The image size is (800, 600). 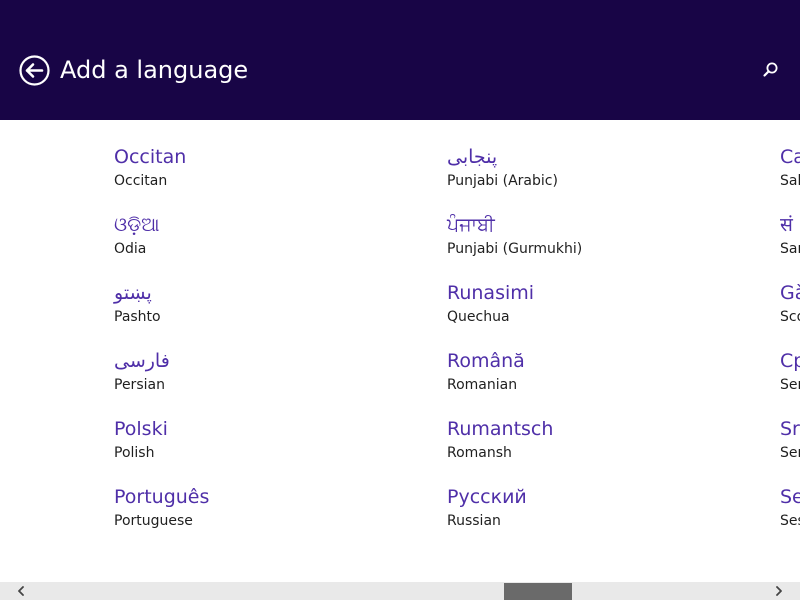 I want to click on language-item-partial-2: सं San, so click(x=790, y=246).